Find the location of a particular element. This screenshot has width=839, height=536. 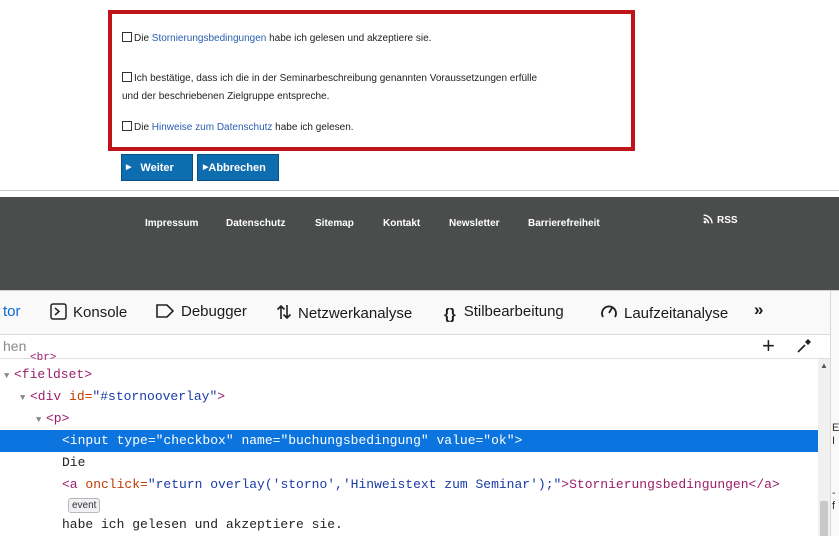

curly-braces-icon: {} is located at coordinates (450, 314).